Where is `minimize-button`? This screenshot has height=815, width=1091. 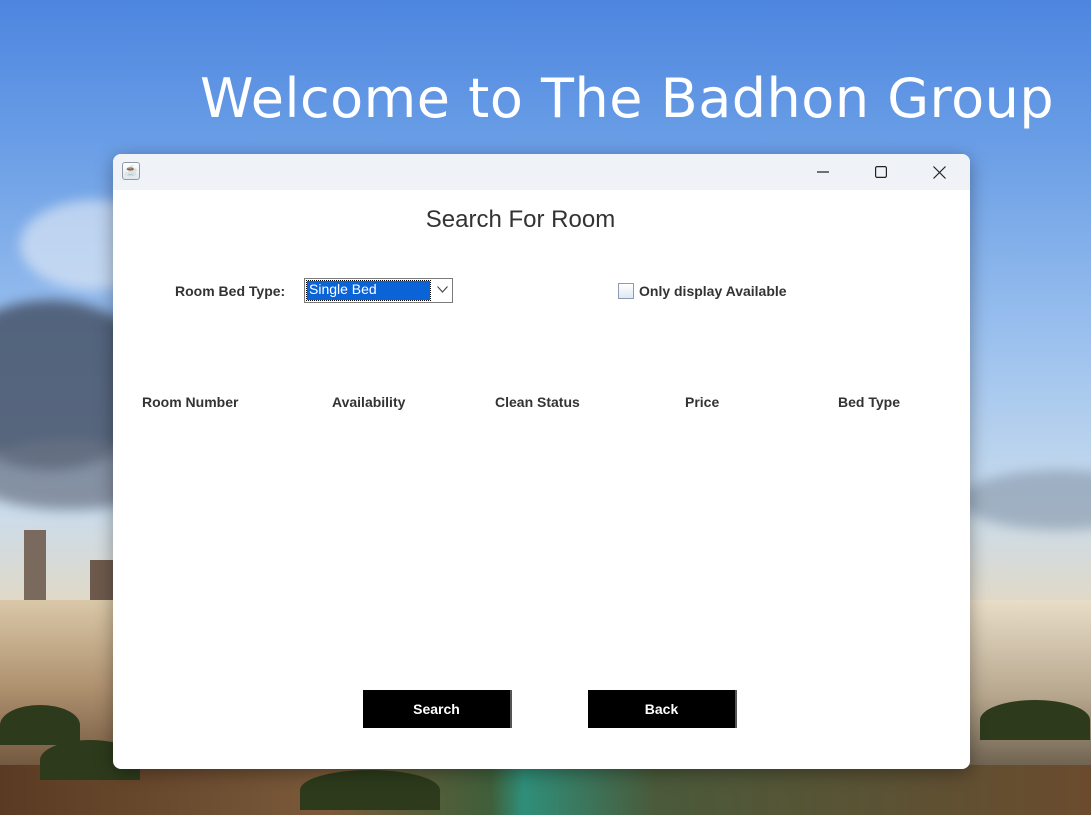
minimize-button is located at coordinates (823, 172).